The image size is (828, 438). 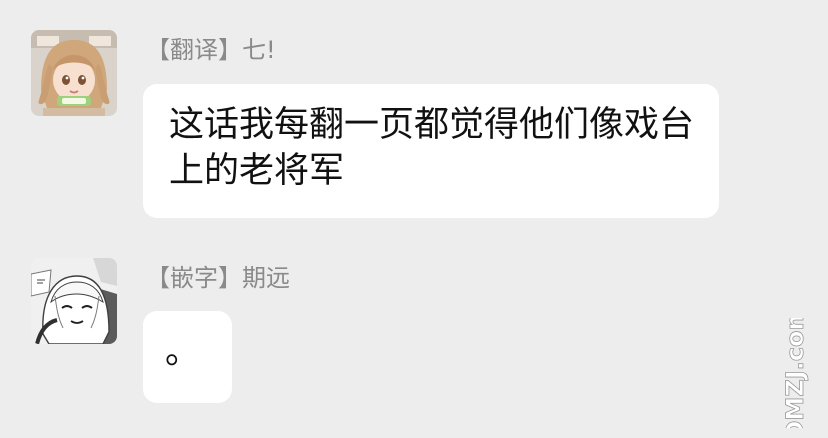 What do you see at coordinates (183, 352) in the screenshot?
I see `message-text: 。` at bounding box center [183, 352].